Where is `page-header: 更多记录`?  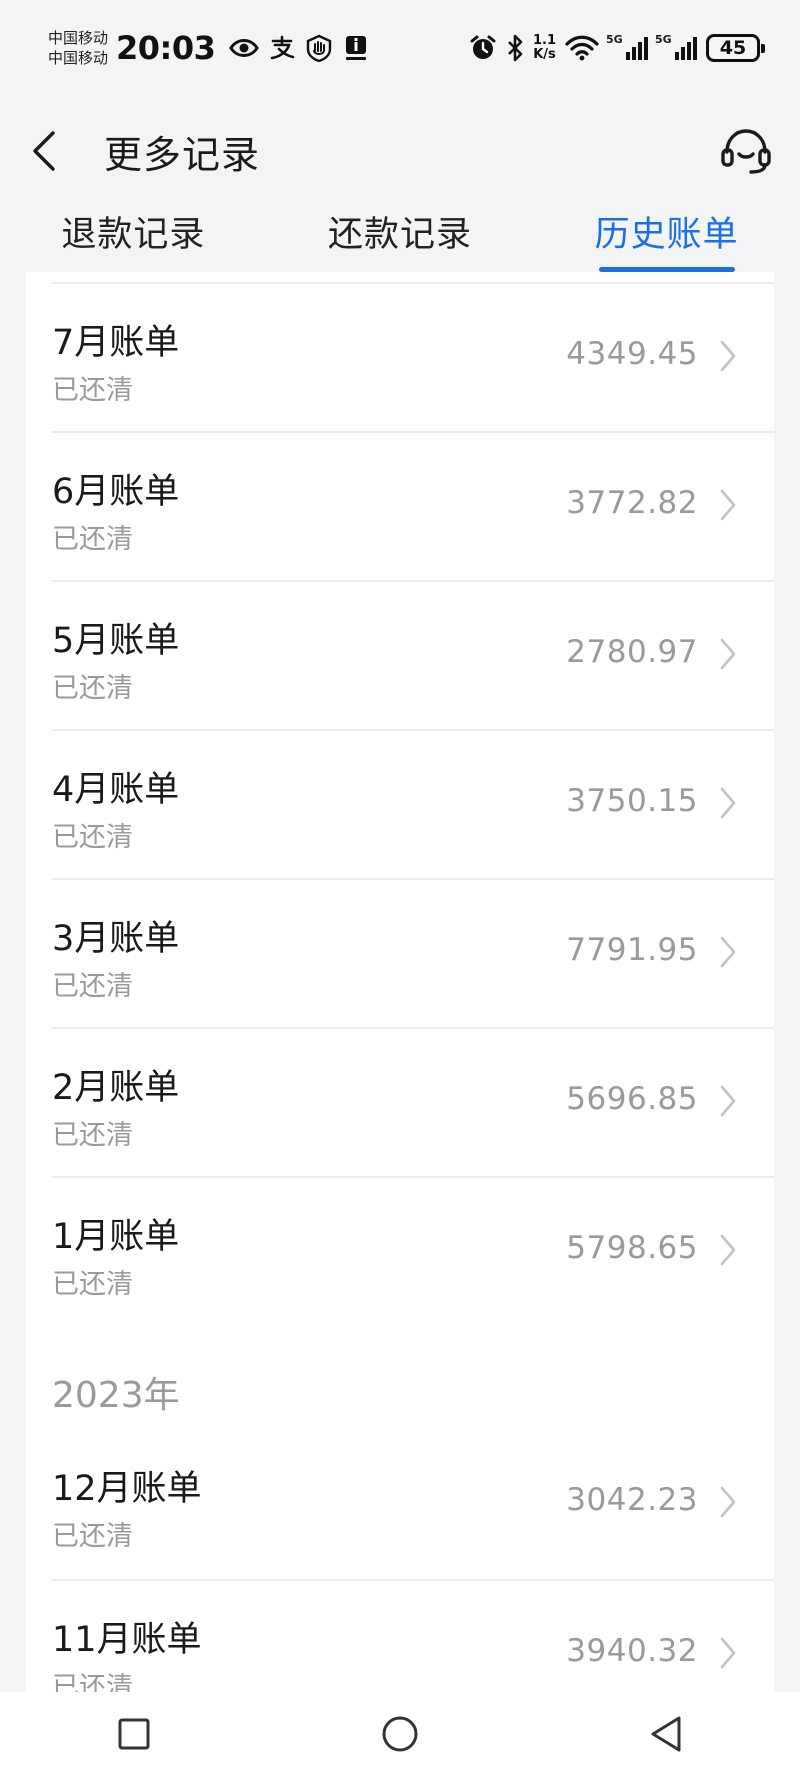 page-header: 更多记录 is located at coordinates (400, 151).